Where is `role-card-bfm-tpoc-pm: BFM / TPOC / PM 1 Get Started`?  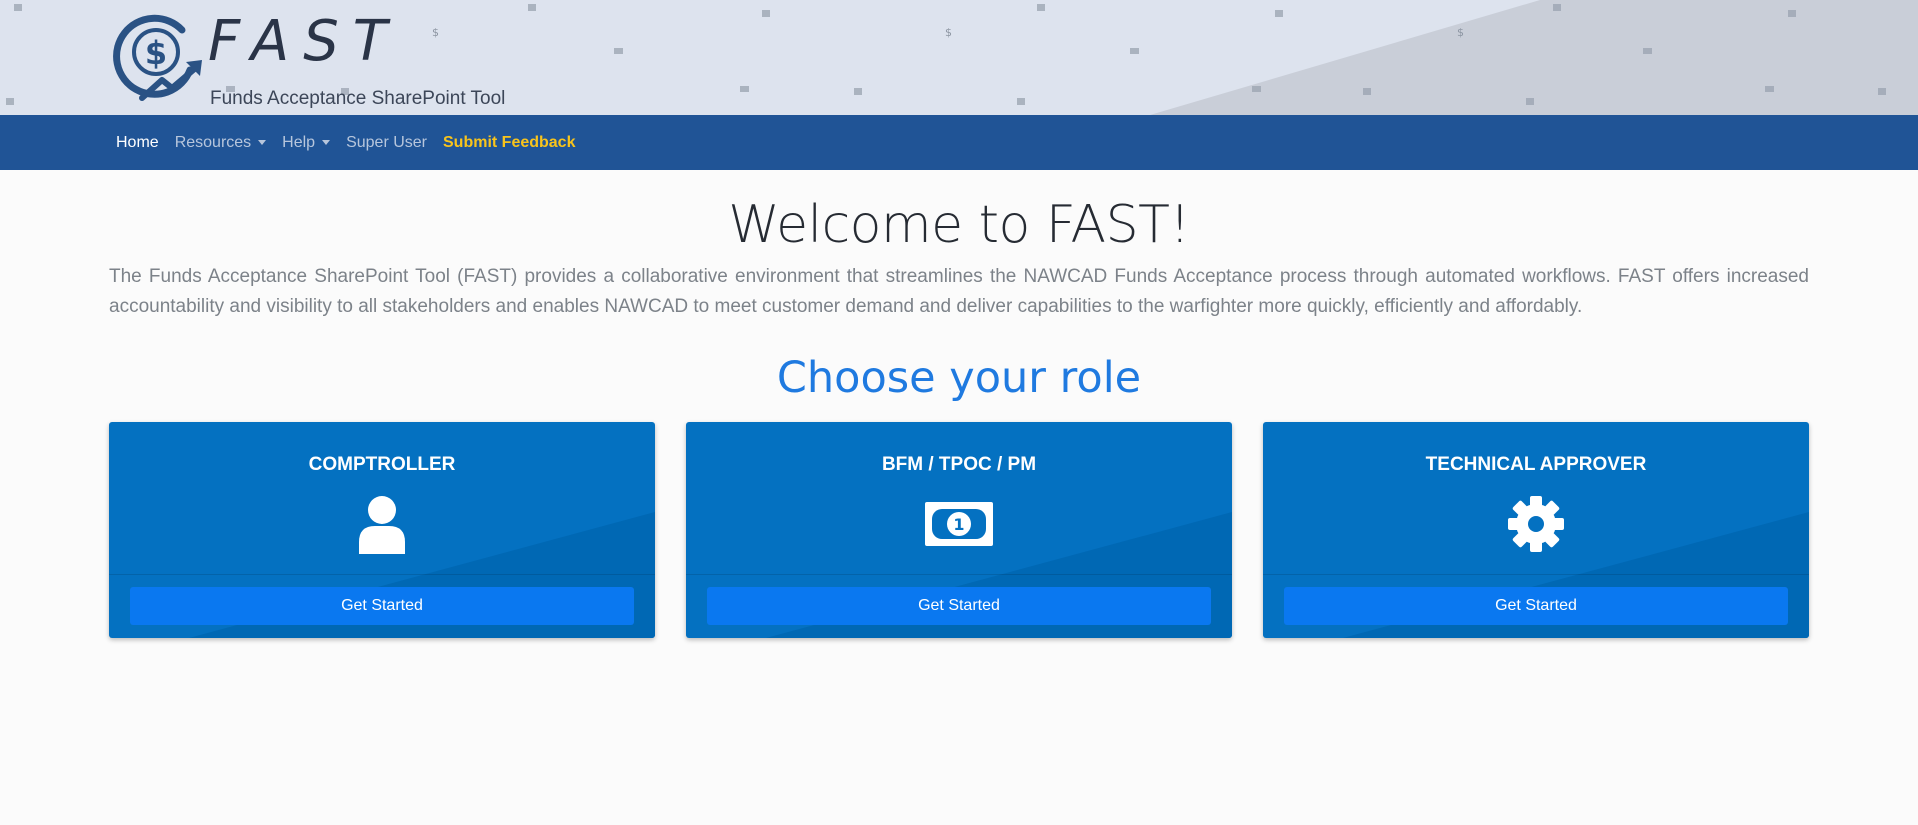 role-card-bfm-tpoc-pm: BFM / TPOC / PM 1 Get Started is located at coordinates (959, 530).